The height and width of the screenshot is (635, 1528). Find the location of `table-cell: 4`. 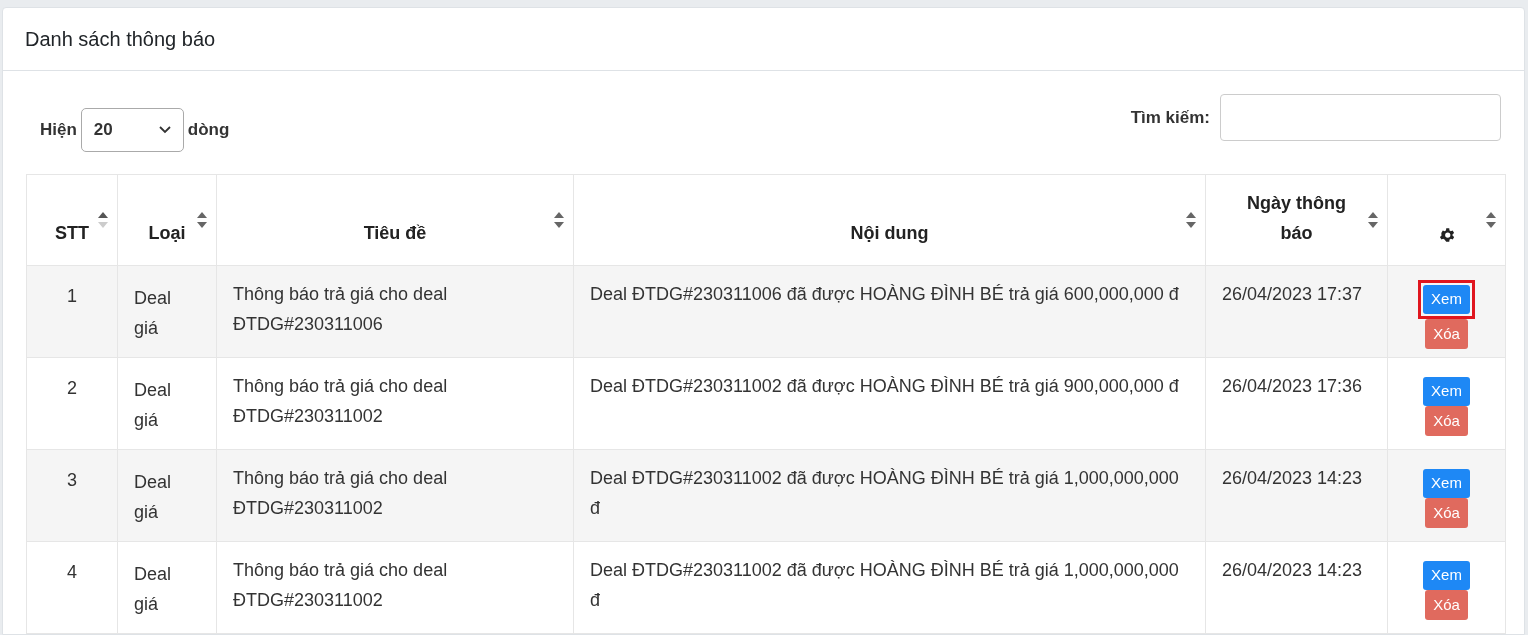

table-cell: 4 is located at coordinates (72, 572).